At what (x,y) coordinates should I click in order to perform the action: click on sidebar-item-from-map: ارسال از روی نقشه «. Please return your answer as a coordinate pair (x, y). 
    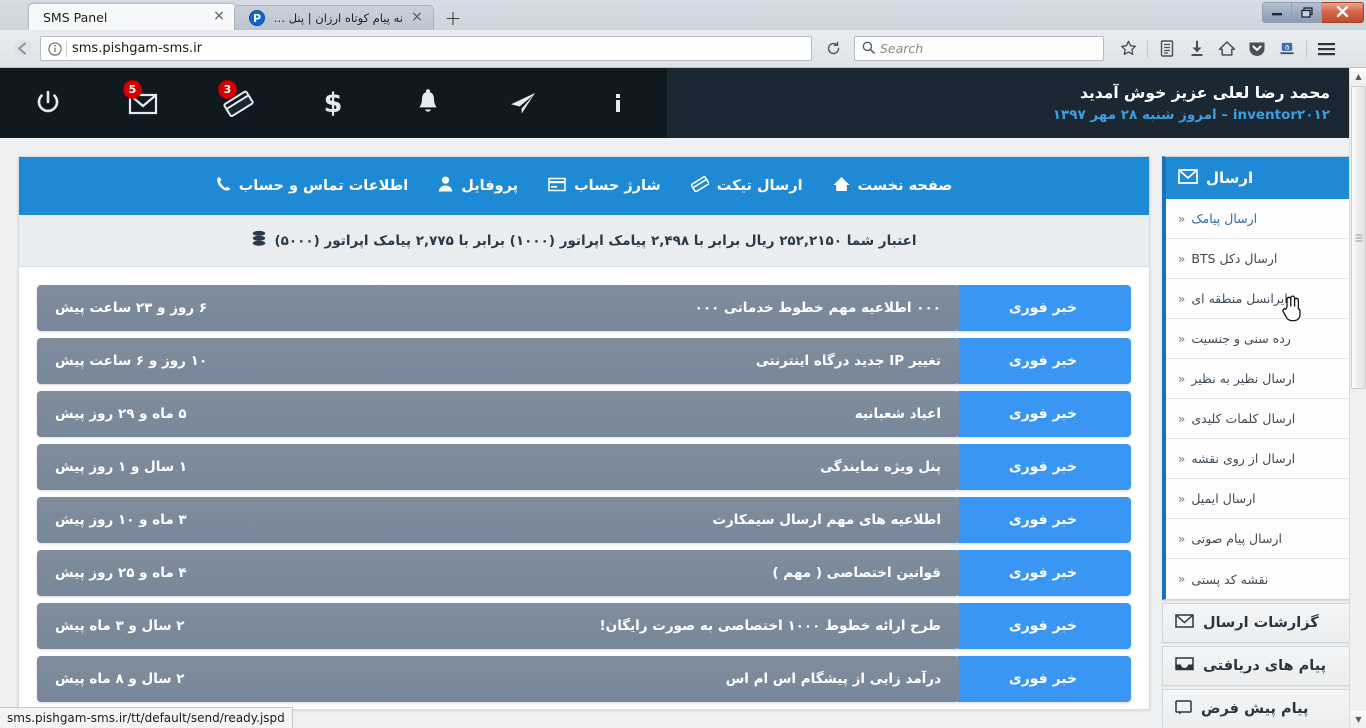
    Looking at the image, I should click on (1259, 459).